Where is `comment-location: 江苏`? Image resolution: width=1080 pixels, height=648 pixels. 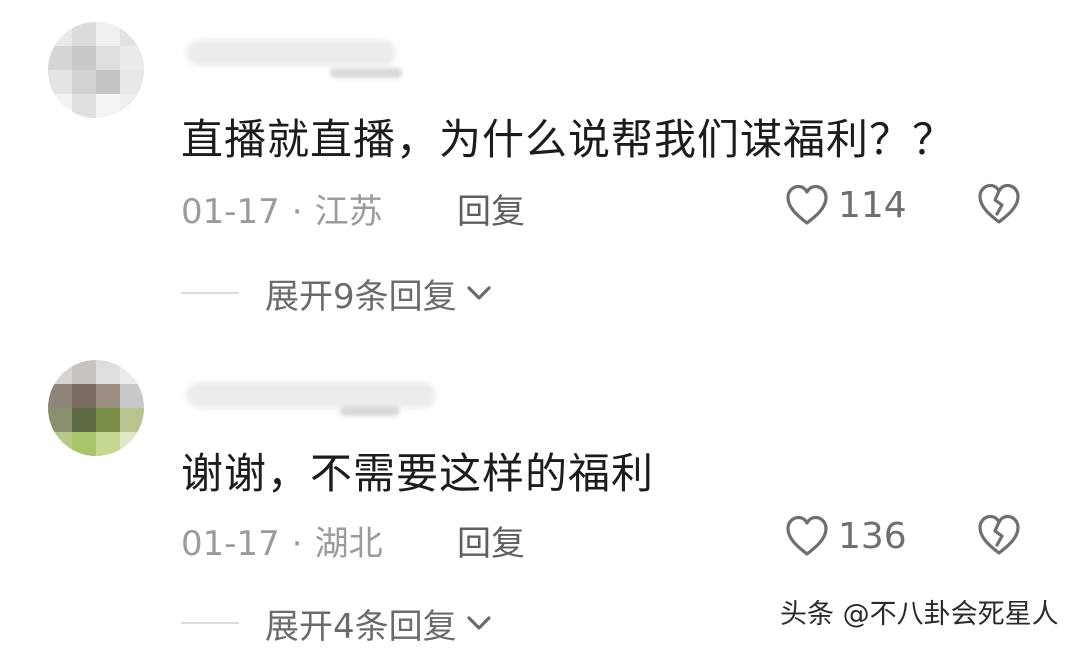
comment-location: 江苏 is located at coordinates (348, 212).